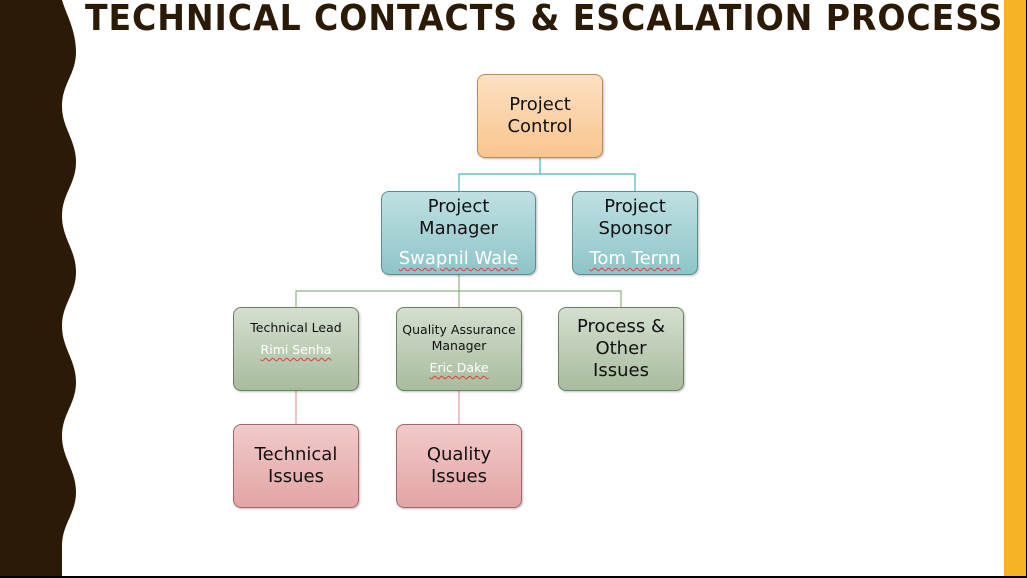 The image size is (1027, 578). I want to click on node-project-manager: Project Manager Swapnil Wale, so click(458, 233).